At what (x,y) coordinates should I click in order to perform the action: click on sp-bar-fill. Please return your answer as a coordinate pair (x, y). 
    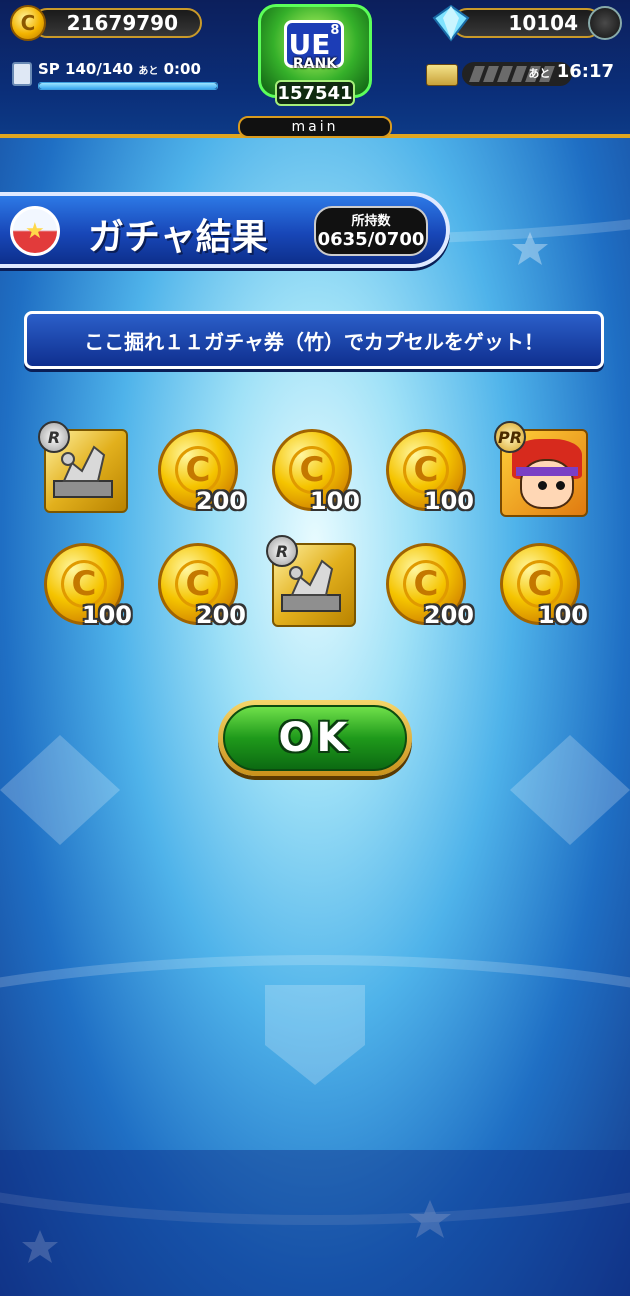
    Looking at the image, I should click on (128, 86).